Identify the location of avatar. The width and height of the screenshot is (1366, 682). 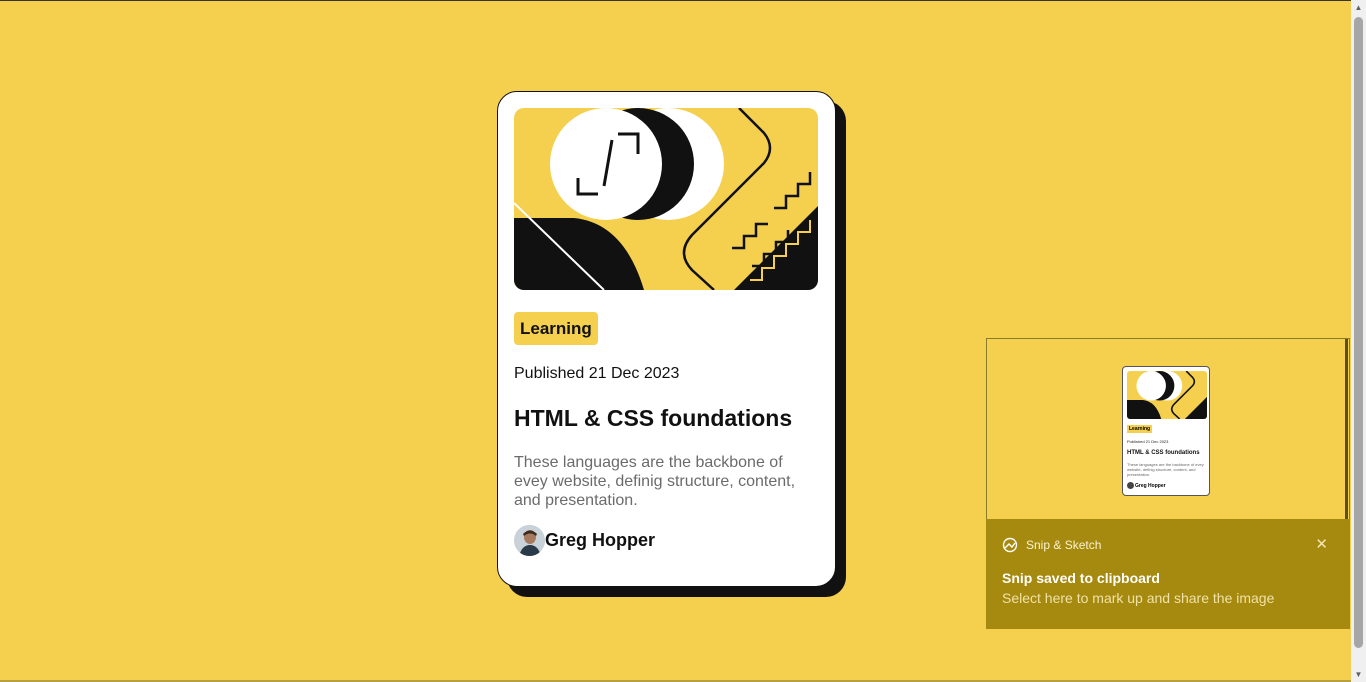
(529, 540).